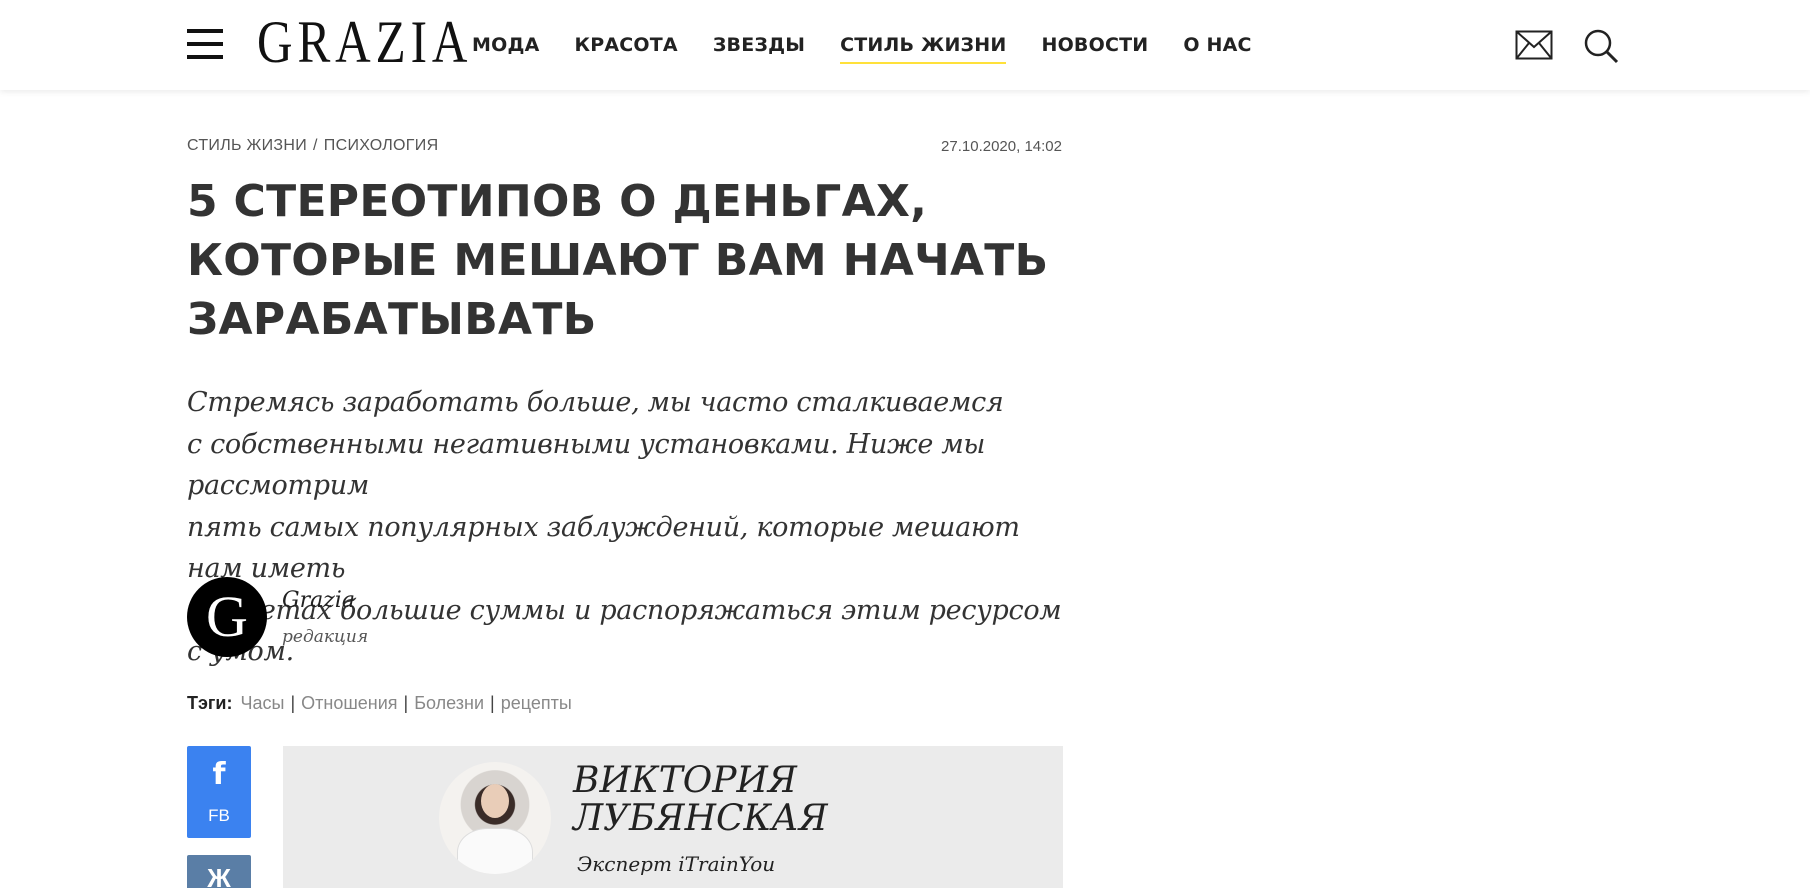  Describe the element at coordinates (676, 864) in the screenshot. I see `expert-role: Эксперт iTrainYou` at that location.